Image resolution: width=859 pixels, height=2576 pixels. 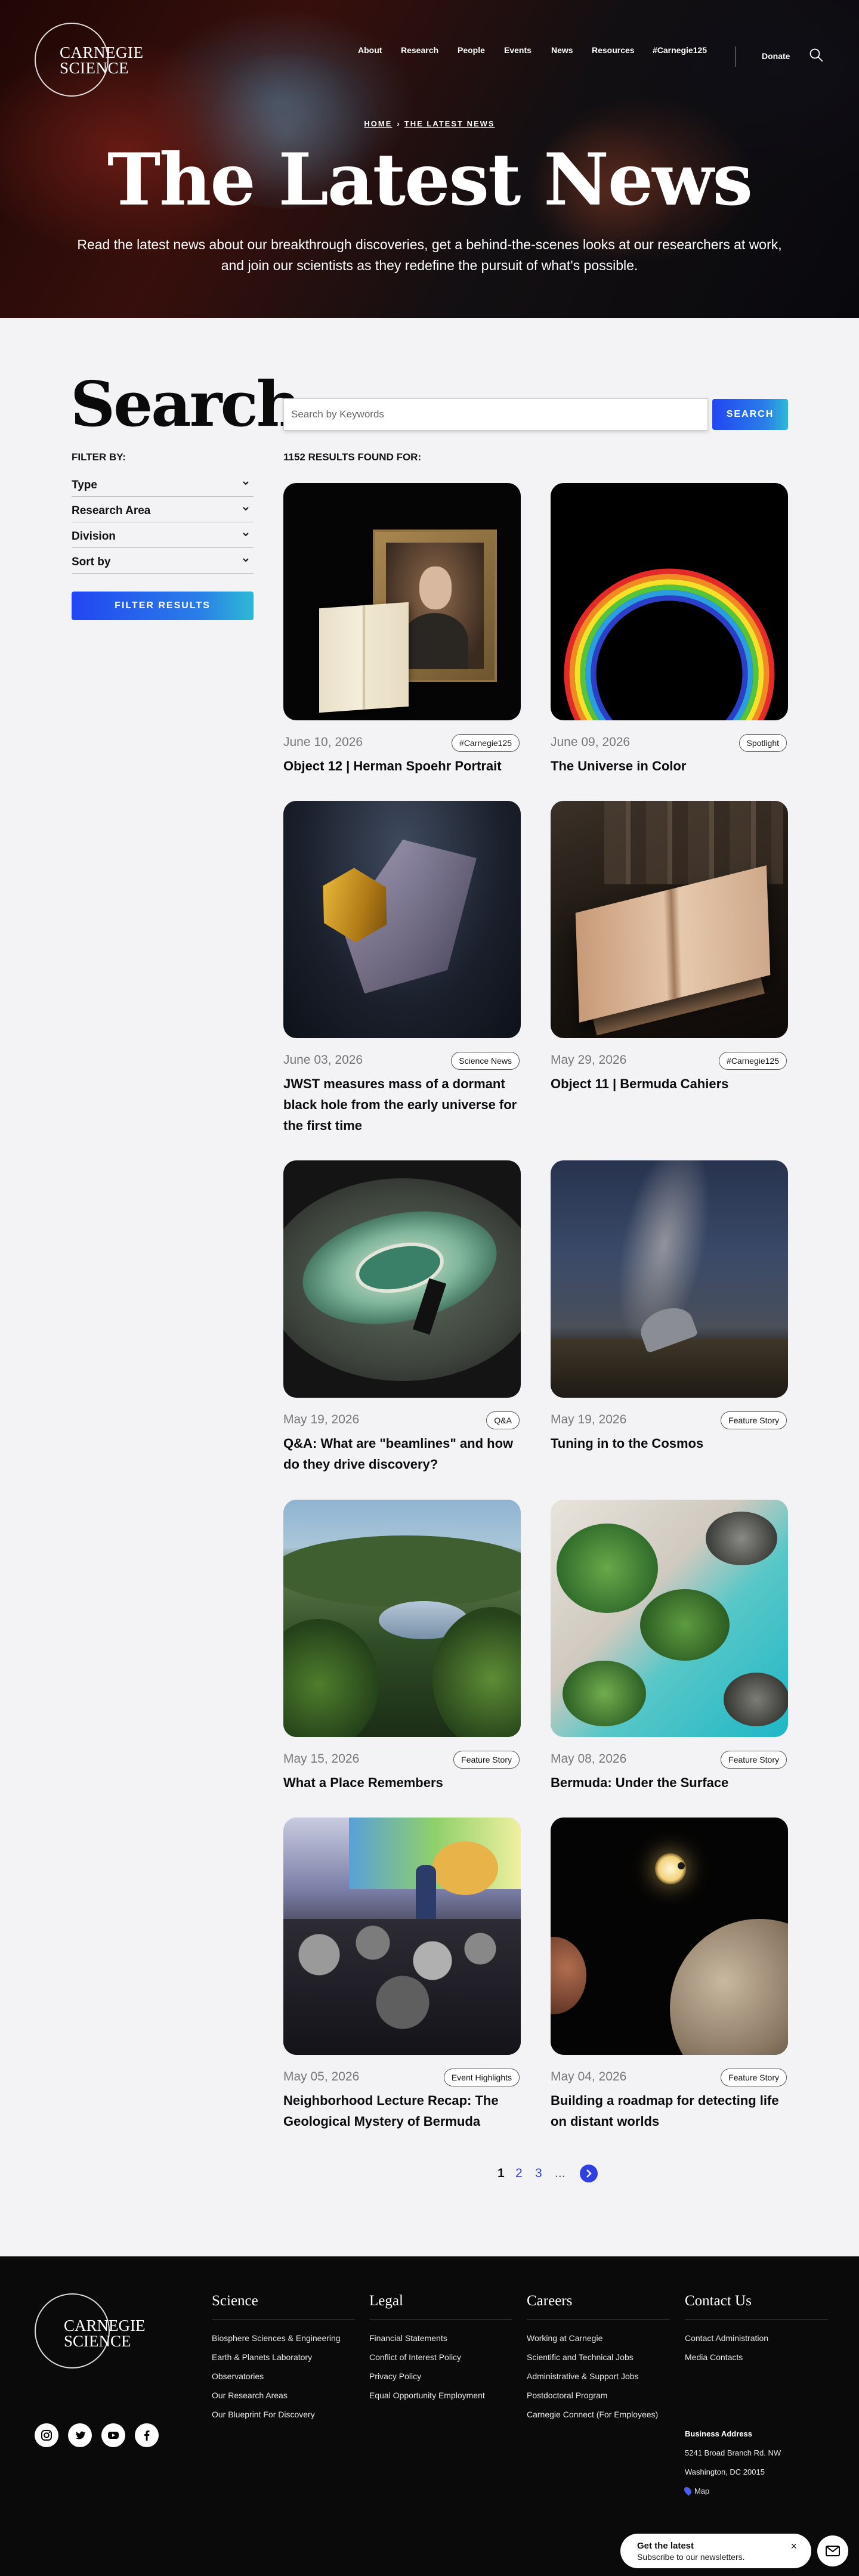 I want to click on breadcrumb-home: HOME, so click(x=378, y=123).